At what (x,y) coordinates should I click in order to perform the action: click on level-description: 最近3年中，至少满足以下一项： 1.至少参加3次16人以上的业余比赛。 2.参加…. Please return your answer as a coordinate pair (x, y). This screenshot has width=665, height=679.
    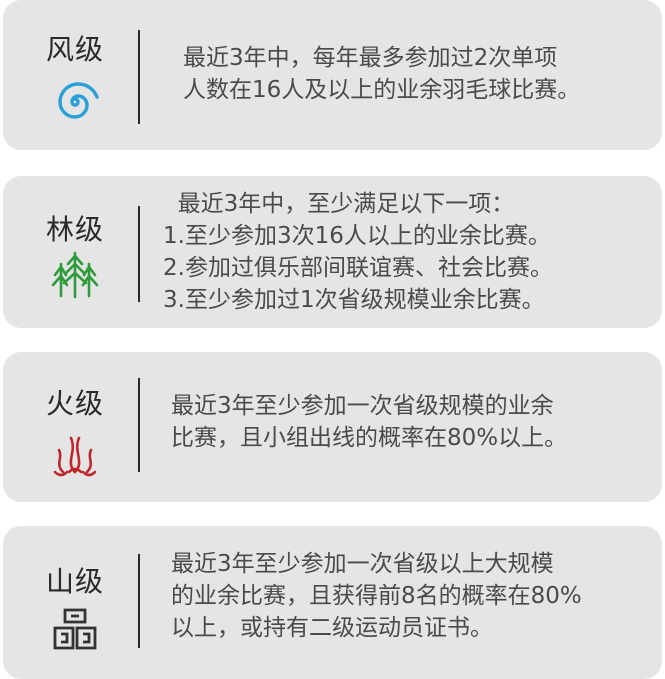
    Looking at the image, I should click on (358, 252).